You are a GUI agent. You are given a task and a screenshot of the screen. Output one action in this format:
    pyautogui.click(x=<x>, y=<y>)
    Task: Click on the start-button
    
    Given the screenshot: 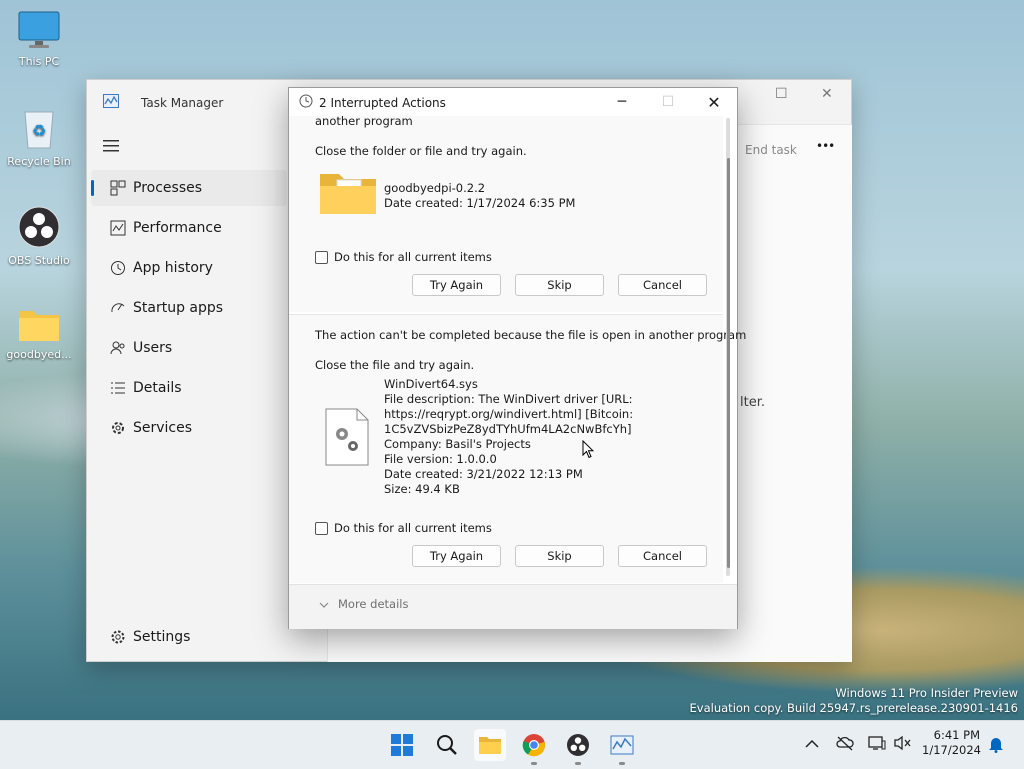 What is the action you would take?
    pyautogui.click(x=402, y=745)
    